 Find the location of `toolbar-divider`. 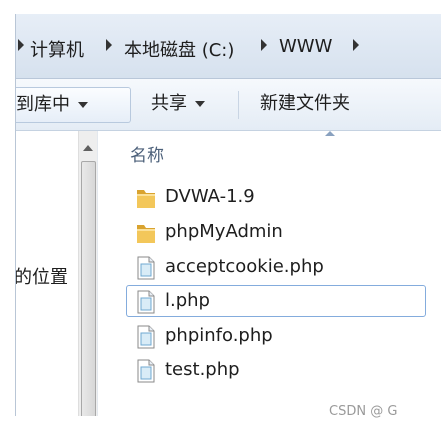

toolbar-divider is located at coordinates (238, 105).